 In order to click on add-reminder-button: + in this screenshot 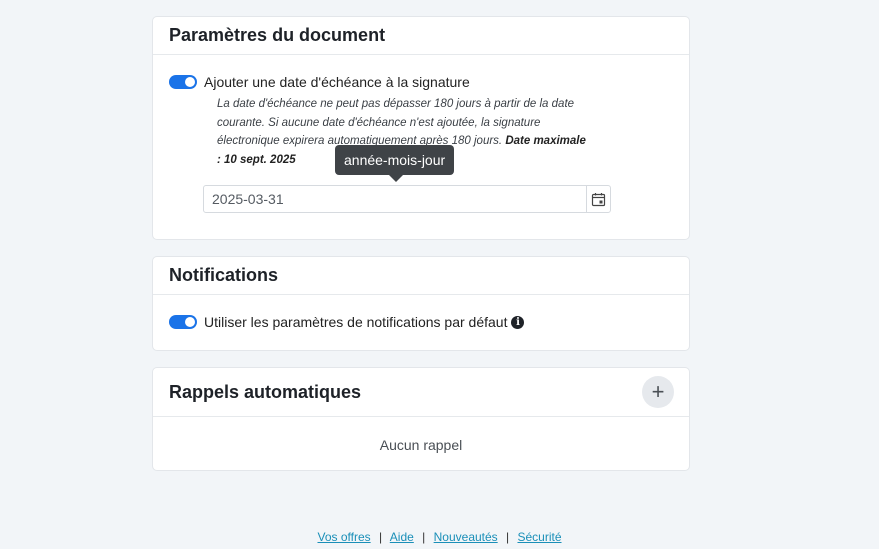, I will do `click(658, 392)`.